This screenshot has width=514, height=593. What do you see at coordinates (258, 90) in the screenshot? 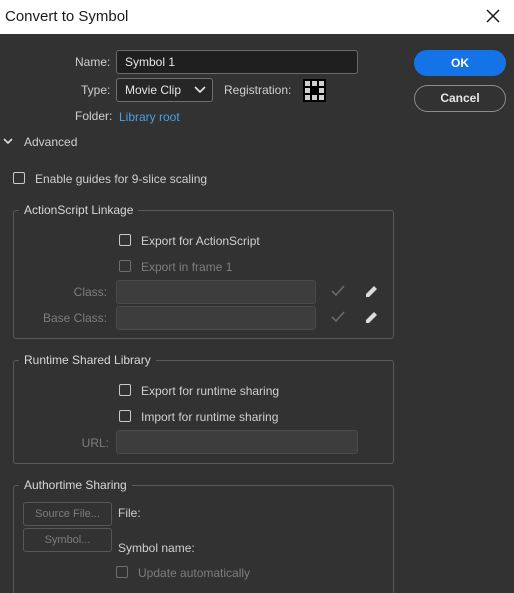
I see `registration-label: Registration:` at bounding box center [258, 90].